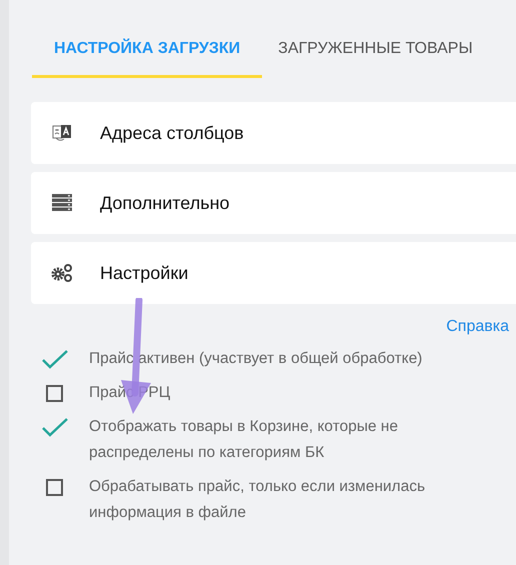 Image resolution: width=516 pixels, height=565 pixels. What do you see at coordinates (172, 133) in the screenshot?
I see `section-label: Адреса столбцов` at bounding box center [172, 133].